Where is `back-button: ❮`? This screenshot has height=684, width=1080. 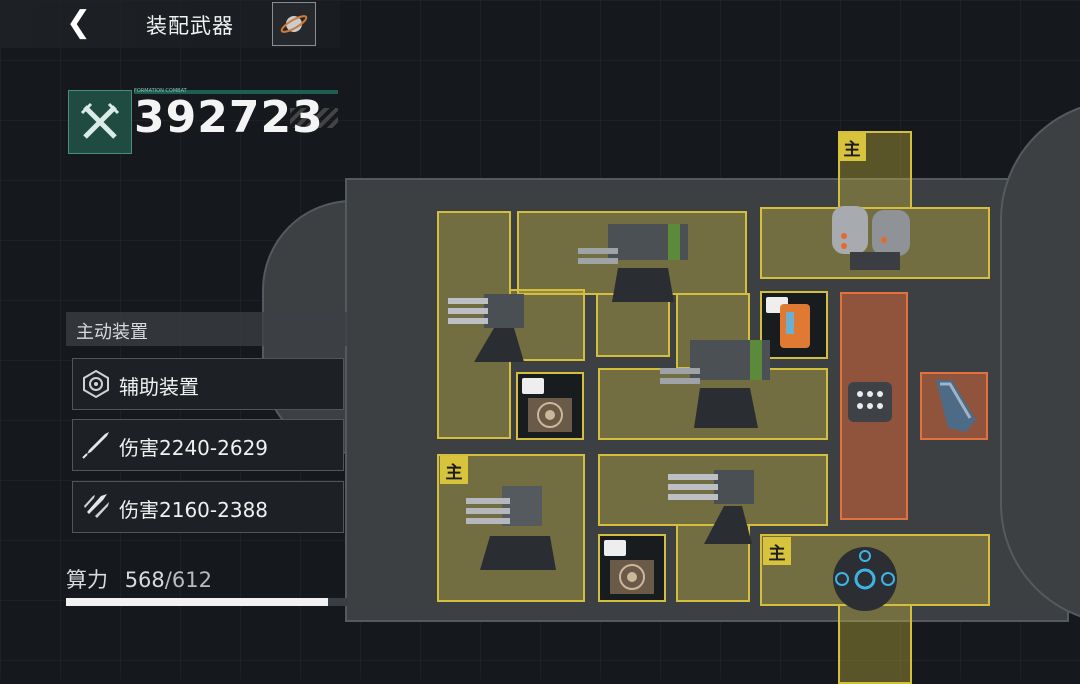 back-button: ❮ is located at coordinates (82, 24).